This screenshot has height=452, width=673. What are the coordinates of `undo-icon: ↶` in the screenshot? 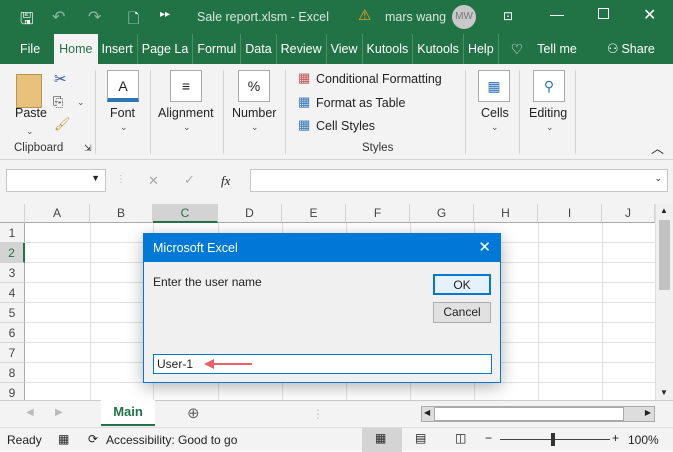 It's located at (58, 17).